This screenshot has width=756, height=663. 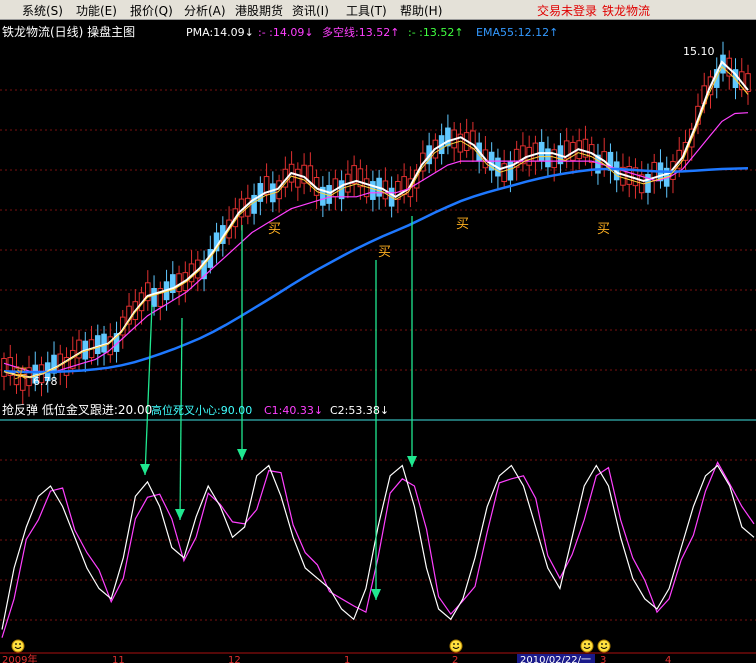 What do you see at coordinates (436, 32) in the screenshot?
I see `indicator-long-short2: :- :13.52↑` at bounding box center [436, 32].